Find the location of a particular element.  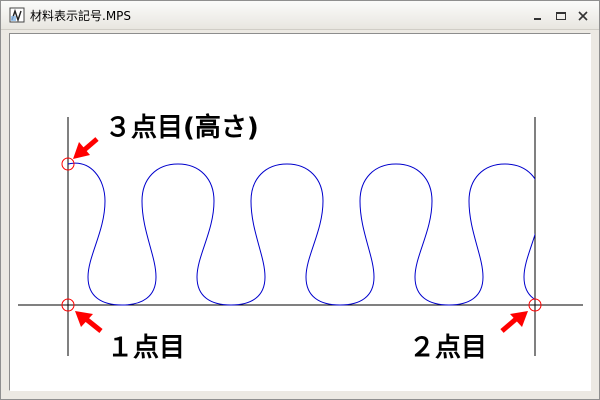

point1-arrow is located at coordinates (89, 322).